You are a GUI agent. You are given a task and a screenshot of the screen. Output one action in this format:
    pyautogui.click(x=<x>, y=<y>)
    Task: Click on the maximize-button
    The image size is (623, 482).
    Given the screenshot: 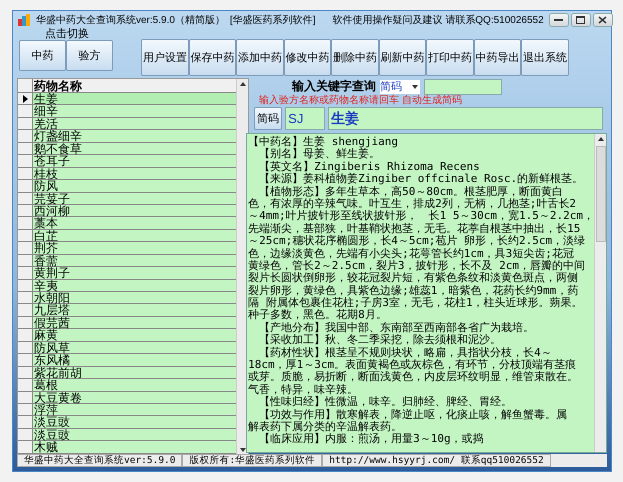 What is the action you would take?
    pyautogui.click(x=580, y=20)
    